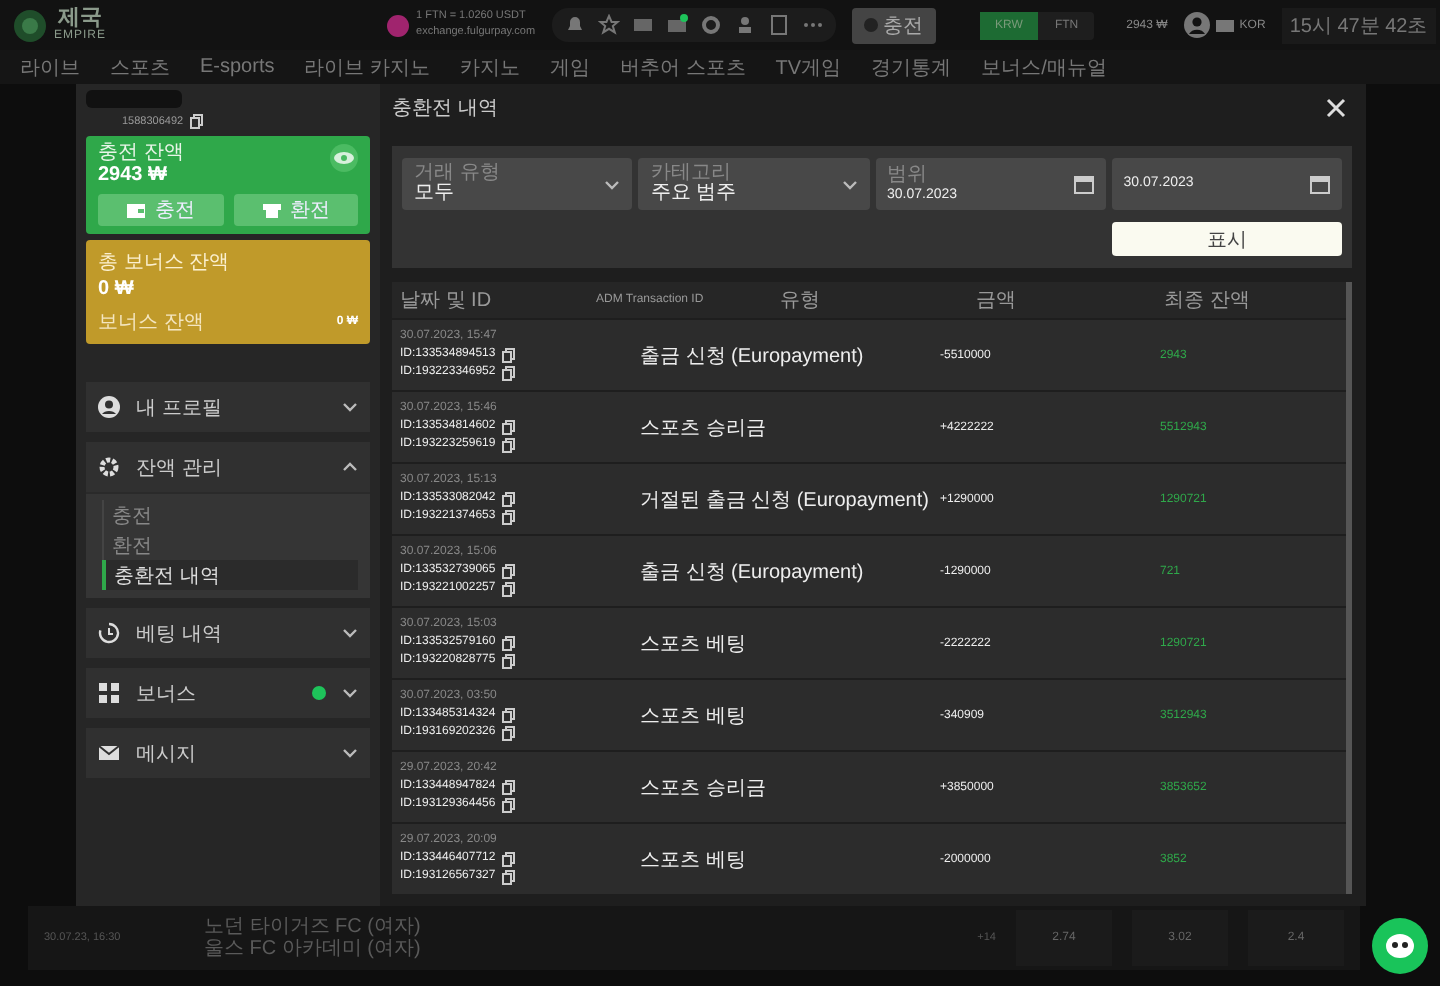  Describe the element at coordinates (574, 25) in the screenshot. I see `bell-icon` at that location.